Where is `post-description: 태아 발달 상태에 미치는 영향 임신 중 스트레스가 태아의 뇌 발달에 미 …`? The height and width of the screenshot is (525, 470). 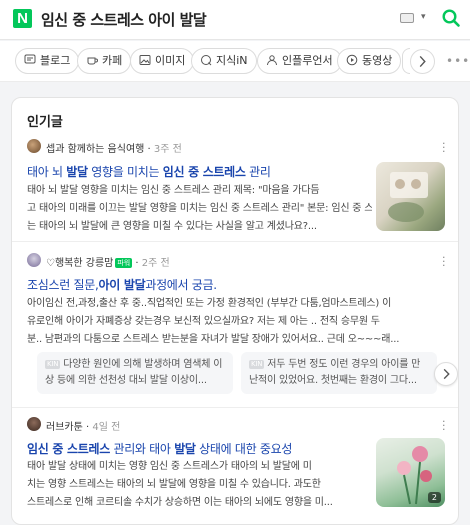 post-description: 태아 발달 상태에 미치는 영향 임신 중 스트레스가 태아의 뇌 발달에 미 … is located at coordinates (199, 485).